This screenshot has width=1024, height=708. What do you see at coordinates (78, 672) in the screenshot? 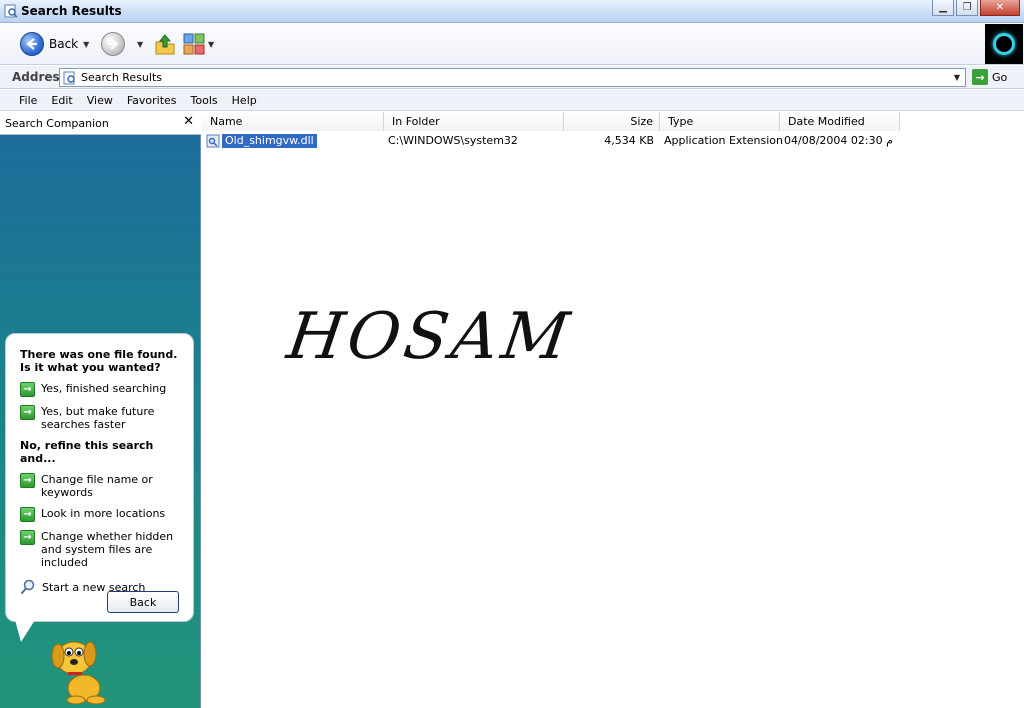
I see `rover-dog-icon` at bounding box center [78, 672].